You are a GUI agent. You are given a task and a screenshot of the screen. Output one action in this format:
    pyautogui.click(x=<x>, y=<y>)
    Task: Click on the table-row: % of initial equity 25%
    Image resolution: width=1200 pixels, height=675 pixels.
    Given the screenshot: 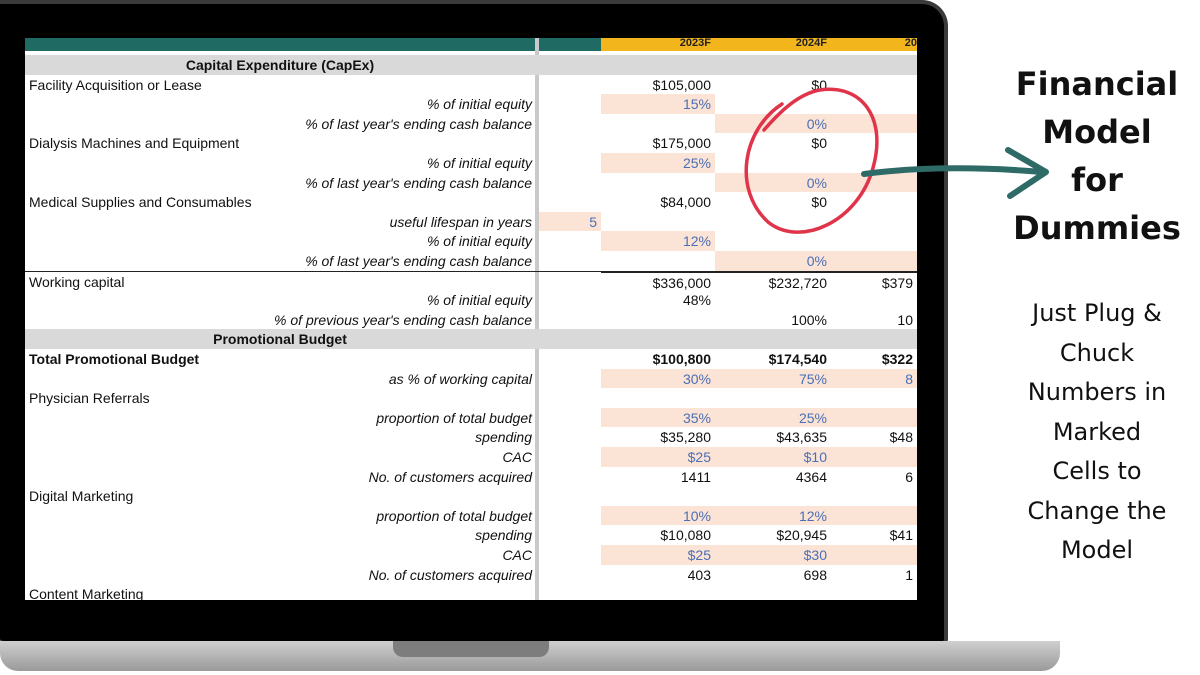 What is the action you would take?
    pyautogui.click(x=471, y=163)
    